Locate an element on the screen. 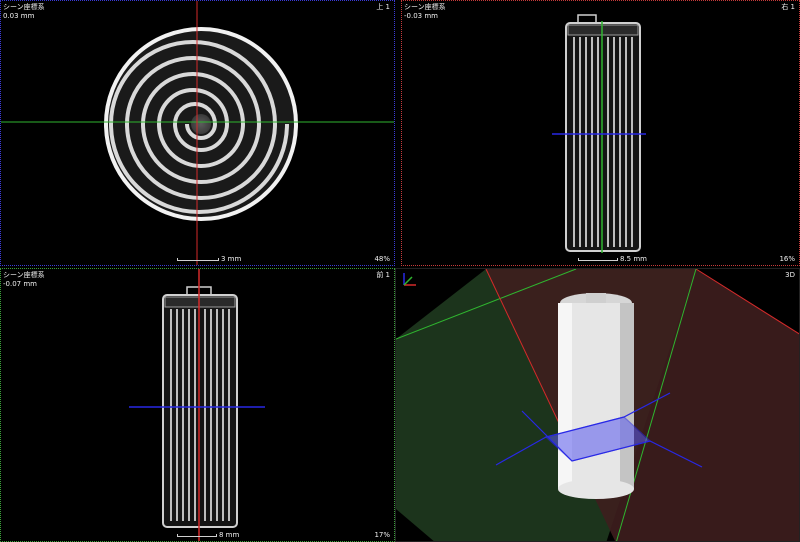 Image resolution: width=800 pixels, height=542 pixels. scale-label: 8 mm is located at coordinates (229, 535).